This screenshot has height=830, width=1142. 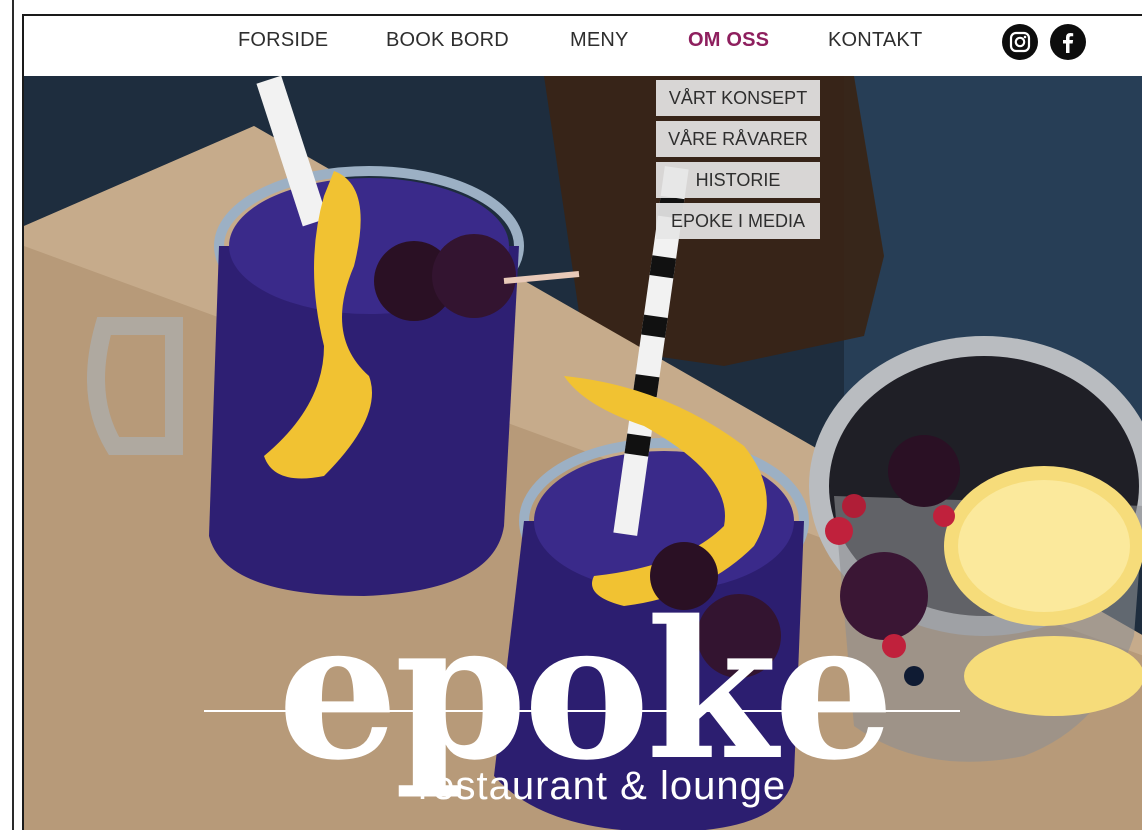 I want to click on divider, so click(x=13, y=415).